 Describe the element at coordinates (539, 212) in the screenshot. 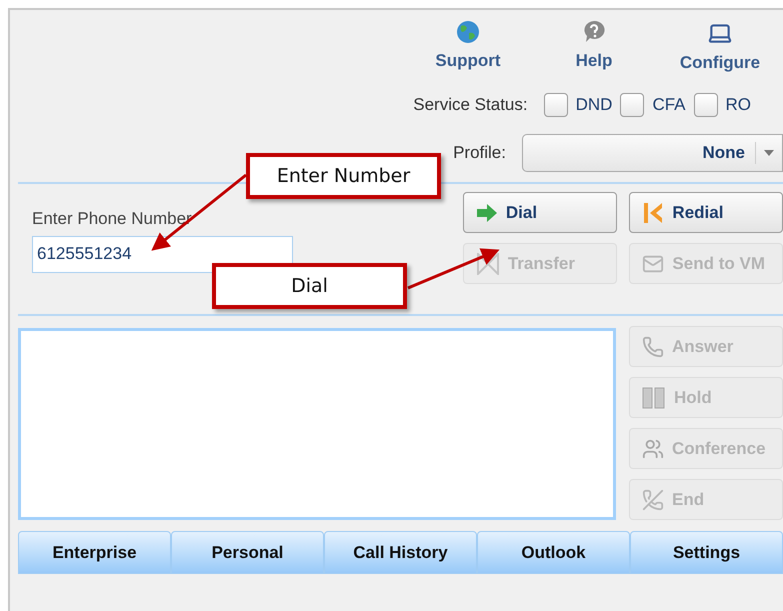

I see `action-button: Dial` at that location.